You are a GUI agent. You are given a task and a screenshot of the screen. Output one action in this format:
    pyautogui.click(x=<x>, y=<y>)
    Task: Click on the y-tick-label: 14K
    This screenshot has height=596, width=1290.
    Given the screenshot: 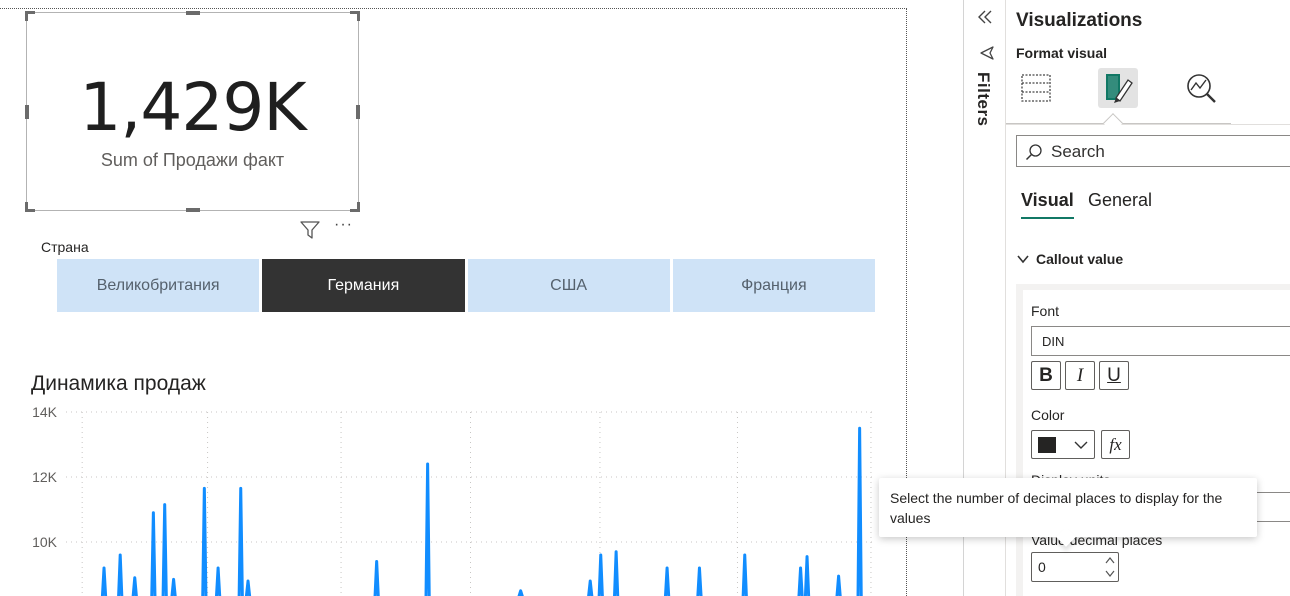 What is the action you would take?
    pyautogui.click(x=45, y=412)
    